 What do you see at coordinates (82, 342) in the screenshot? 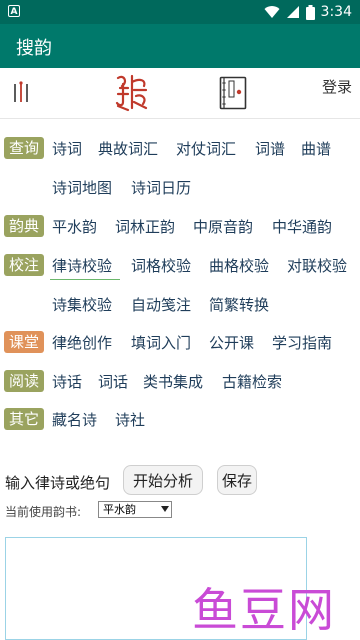
I see `link-lujue-creation: 律绝创作` at bounding box center [82, 342].